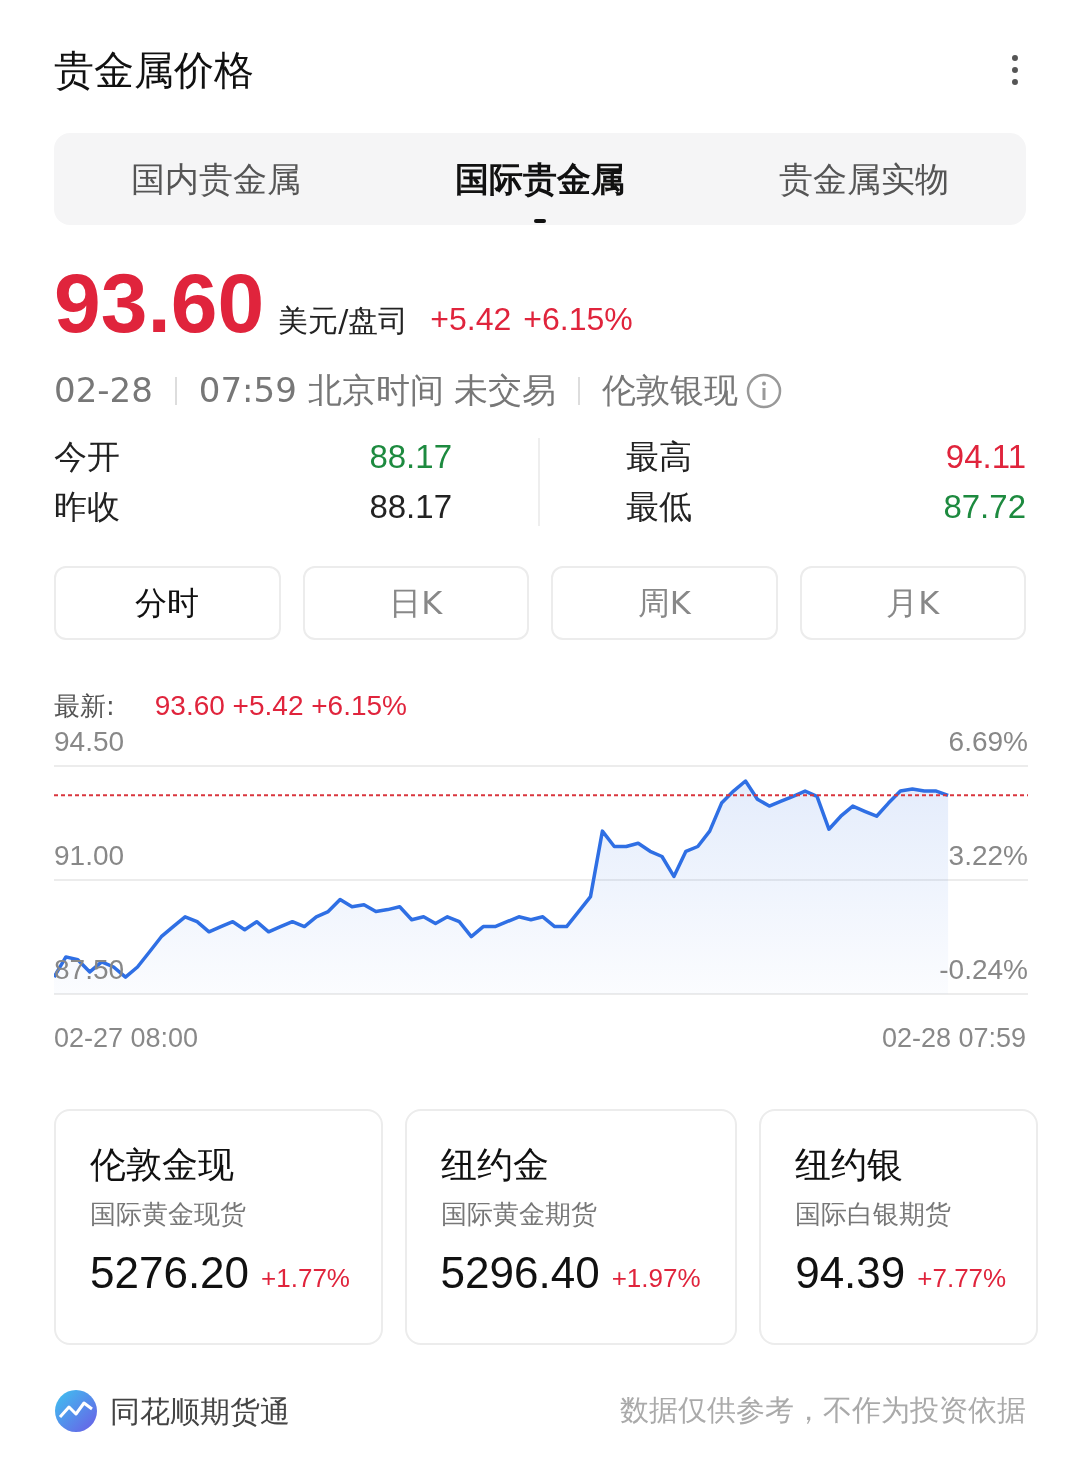  What do you see at coordinates (168, 1213) in the screenshot?
I see `card-subtitle: 国际黄金现货` at bounding box center [168, 1213].